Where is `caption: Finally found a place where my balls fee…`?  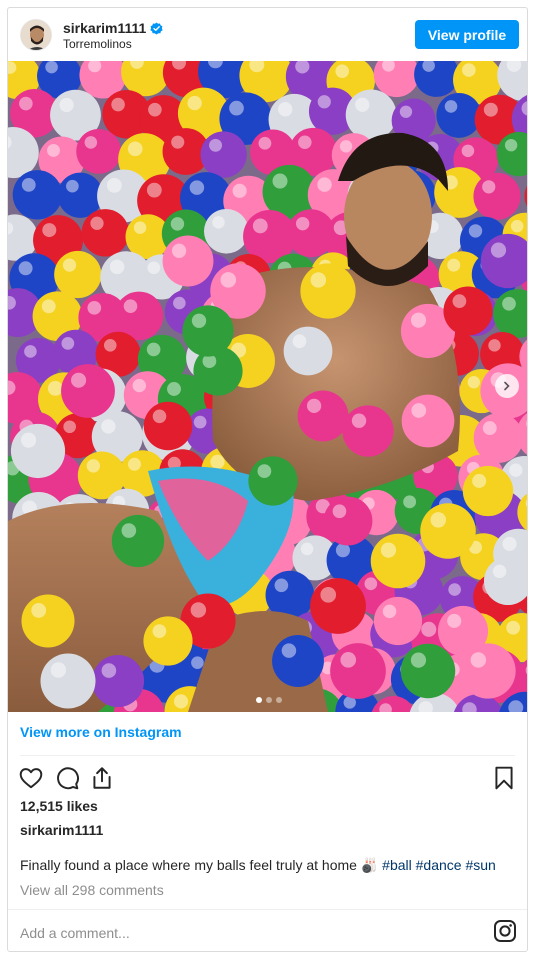 caption: Finally found a place where my balls fee… is located at coordinates (258, 865).